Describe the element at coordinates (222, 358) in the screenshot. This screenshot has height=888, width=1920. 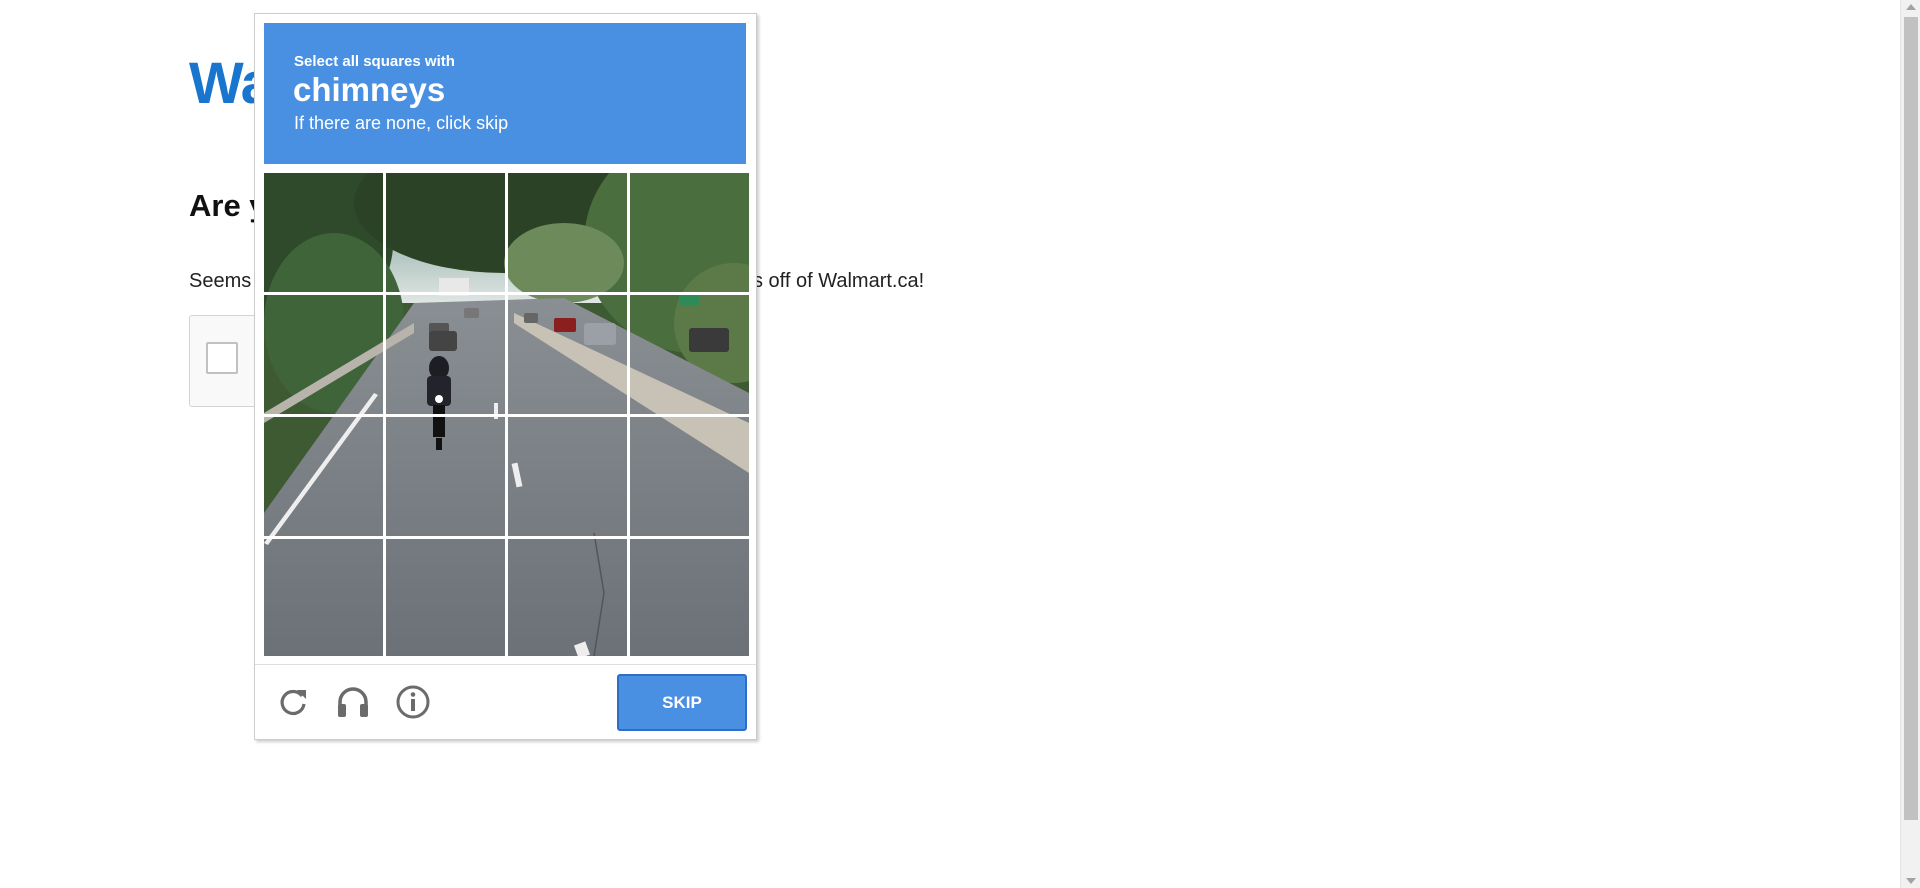
I see `captcha-checkbox` at that location.